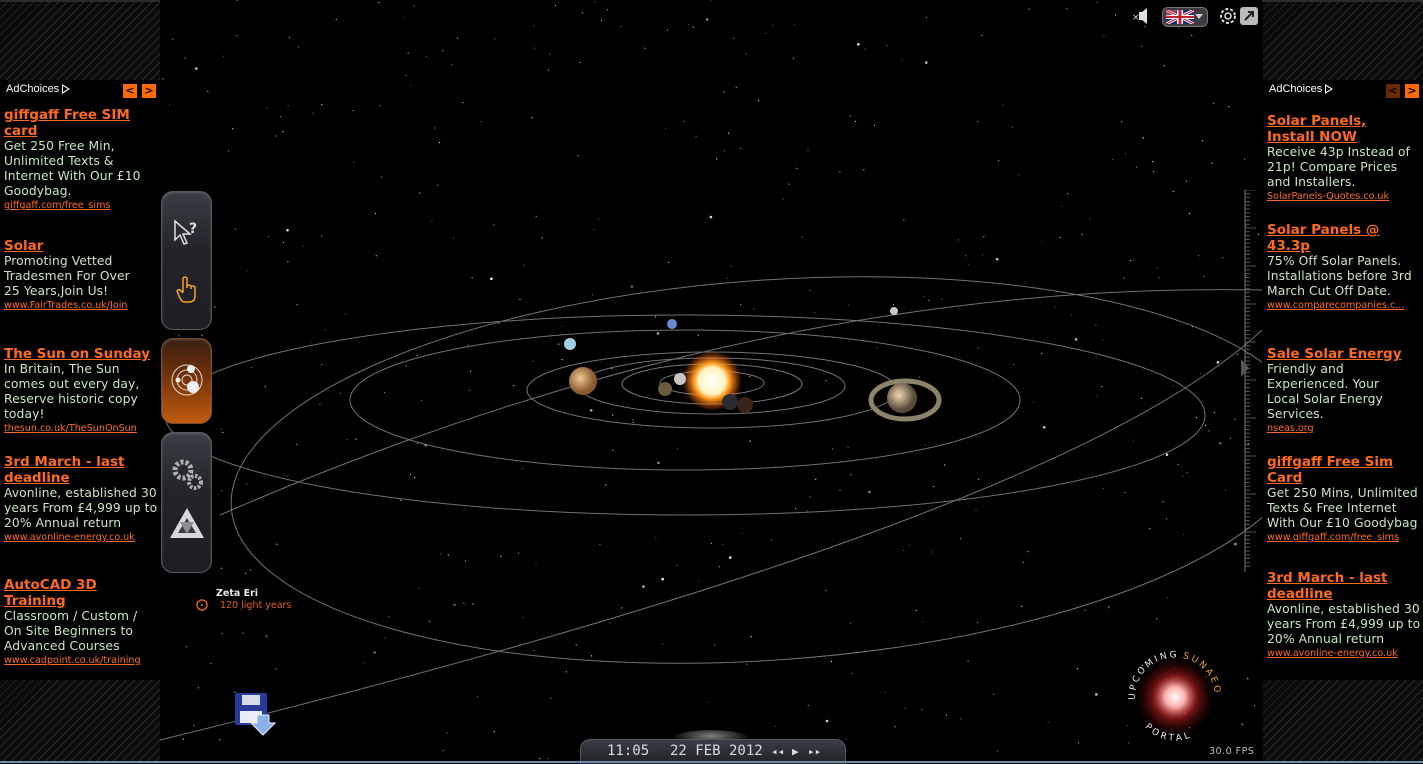 Image resolution: width=1423 pixels, height=764 pixels. Describe the element at coordinates (1337, 470) in the screenshot. I see `ad-title: giffgaff Free Sim Card` at that location.